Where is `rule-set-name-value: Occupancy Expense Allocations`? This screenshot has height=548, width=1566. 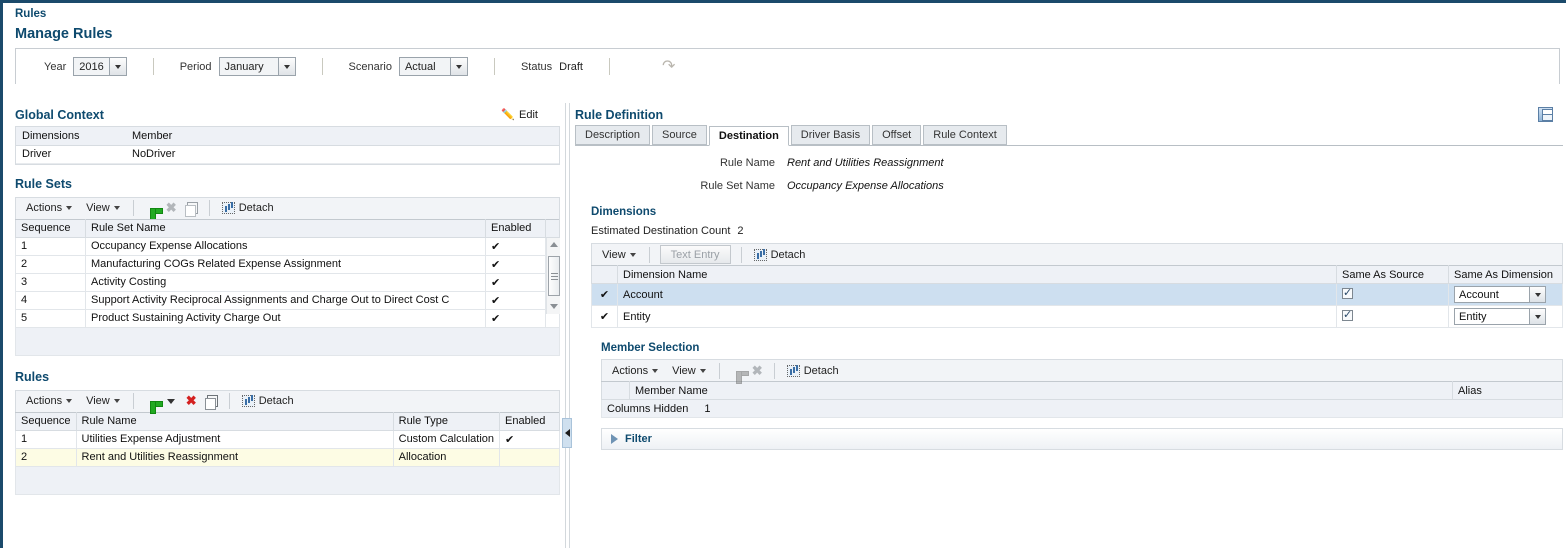
rule-set-name-value: Occupancy Expense Allocations is located at coordinates (865, 186).